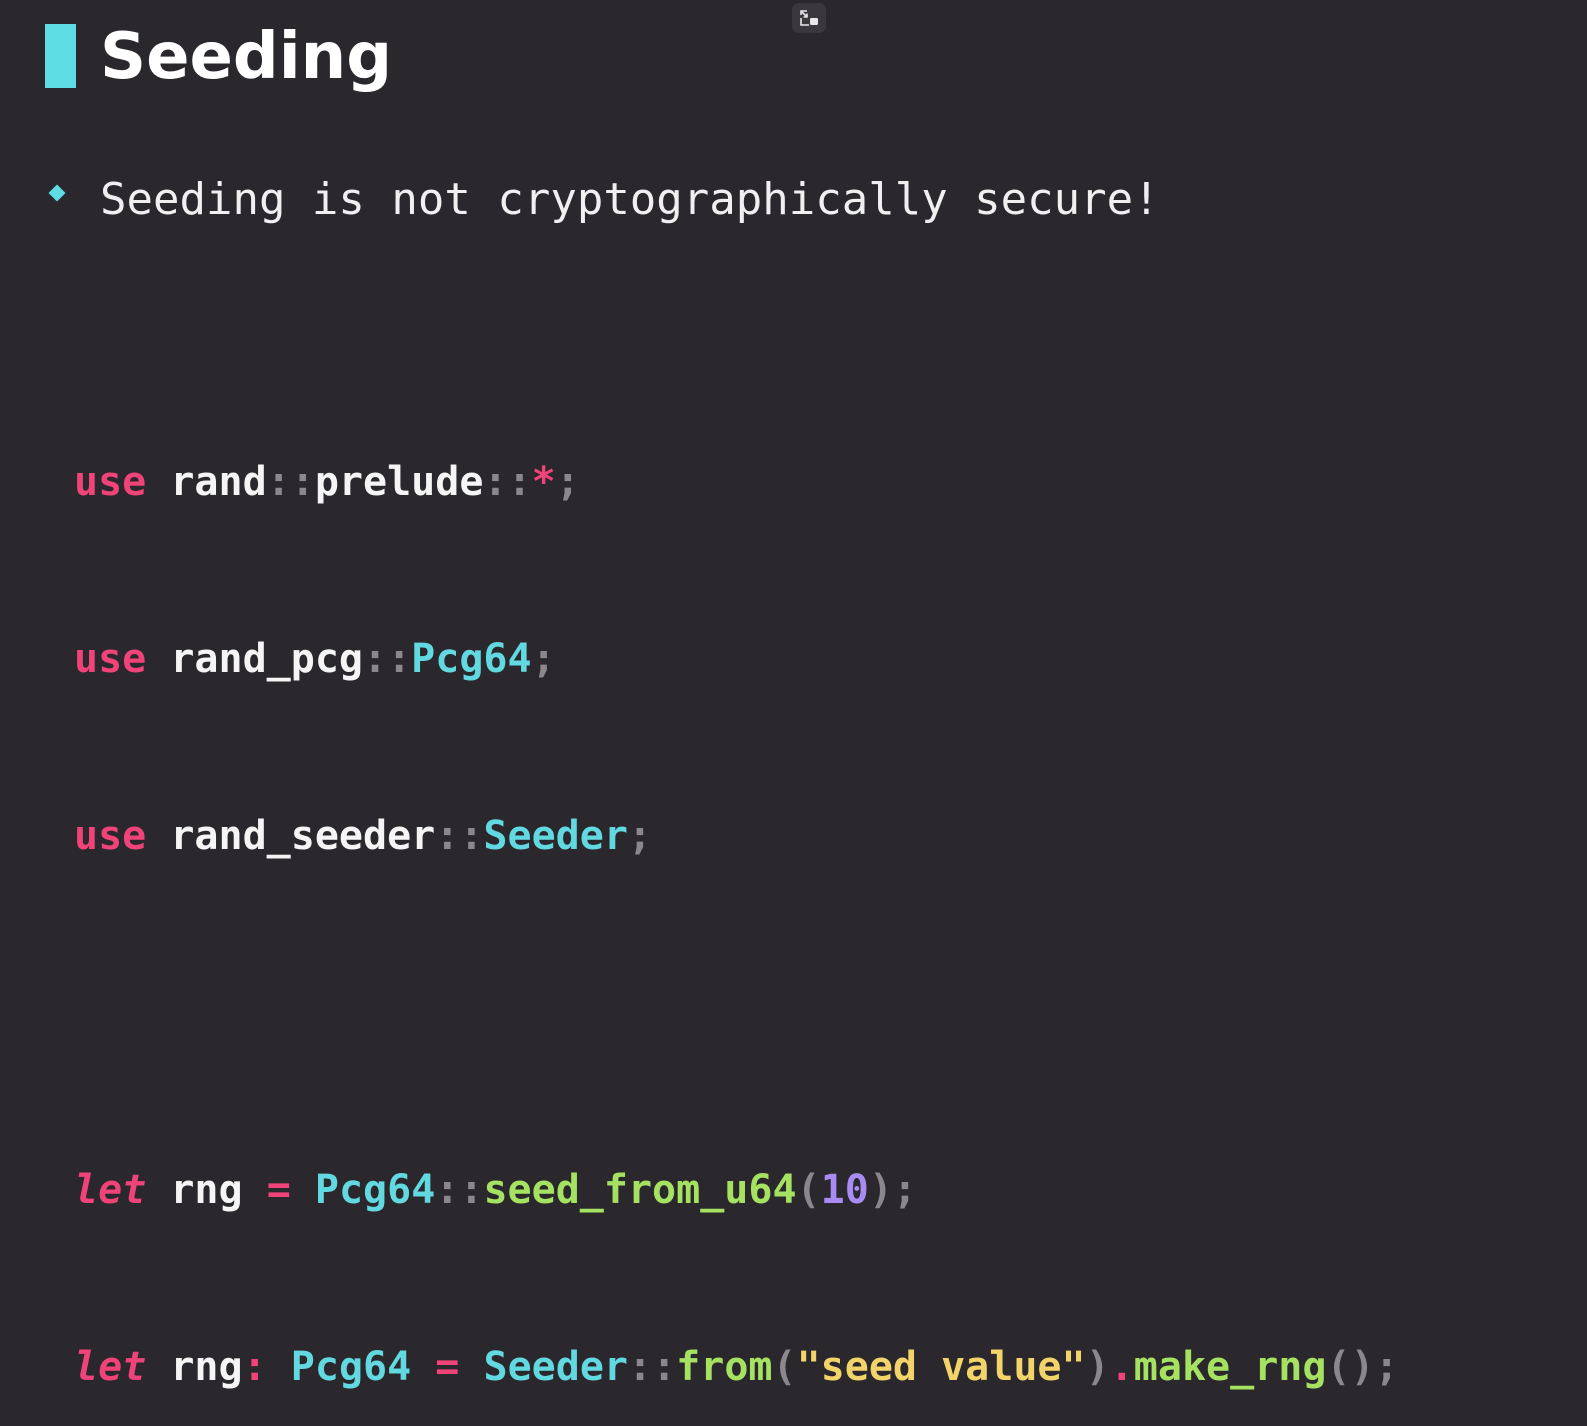 The image size is (1587, 1426). What do you see at coordinates (640, 1190) in the screenshot?
I see `code-function: seed_from_u64` at bounding box center [640, 1190].